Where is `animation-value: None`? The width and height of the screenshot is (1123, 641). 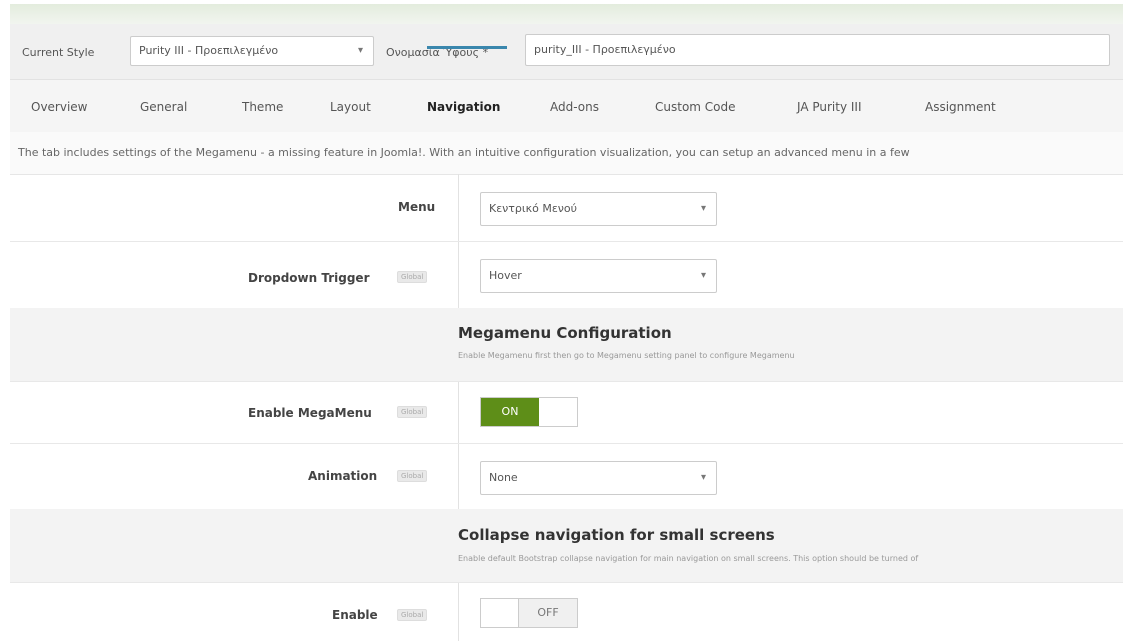 animation-value: None is located at coordinates (503, 477).